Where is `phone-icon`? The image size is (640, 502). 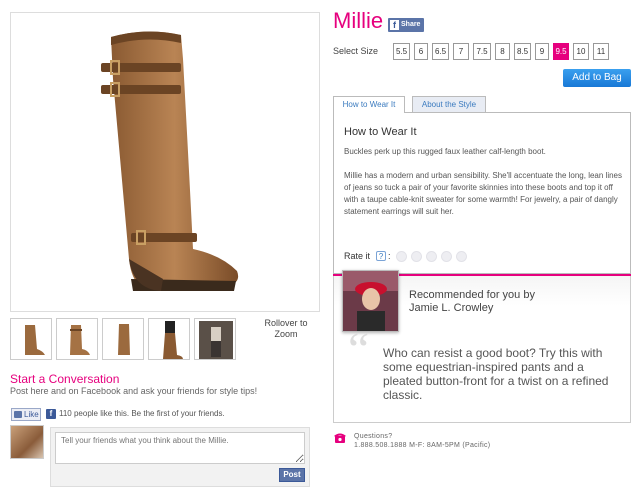 phone-icon is located at coordinates (340, 438).